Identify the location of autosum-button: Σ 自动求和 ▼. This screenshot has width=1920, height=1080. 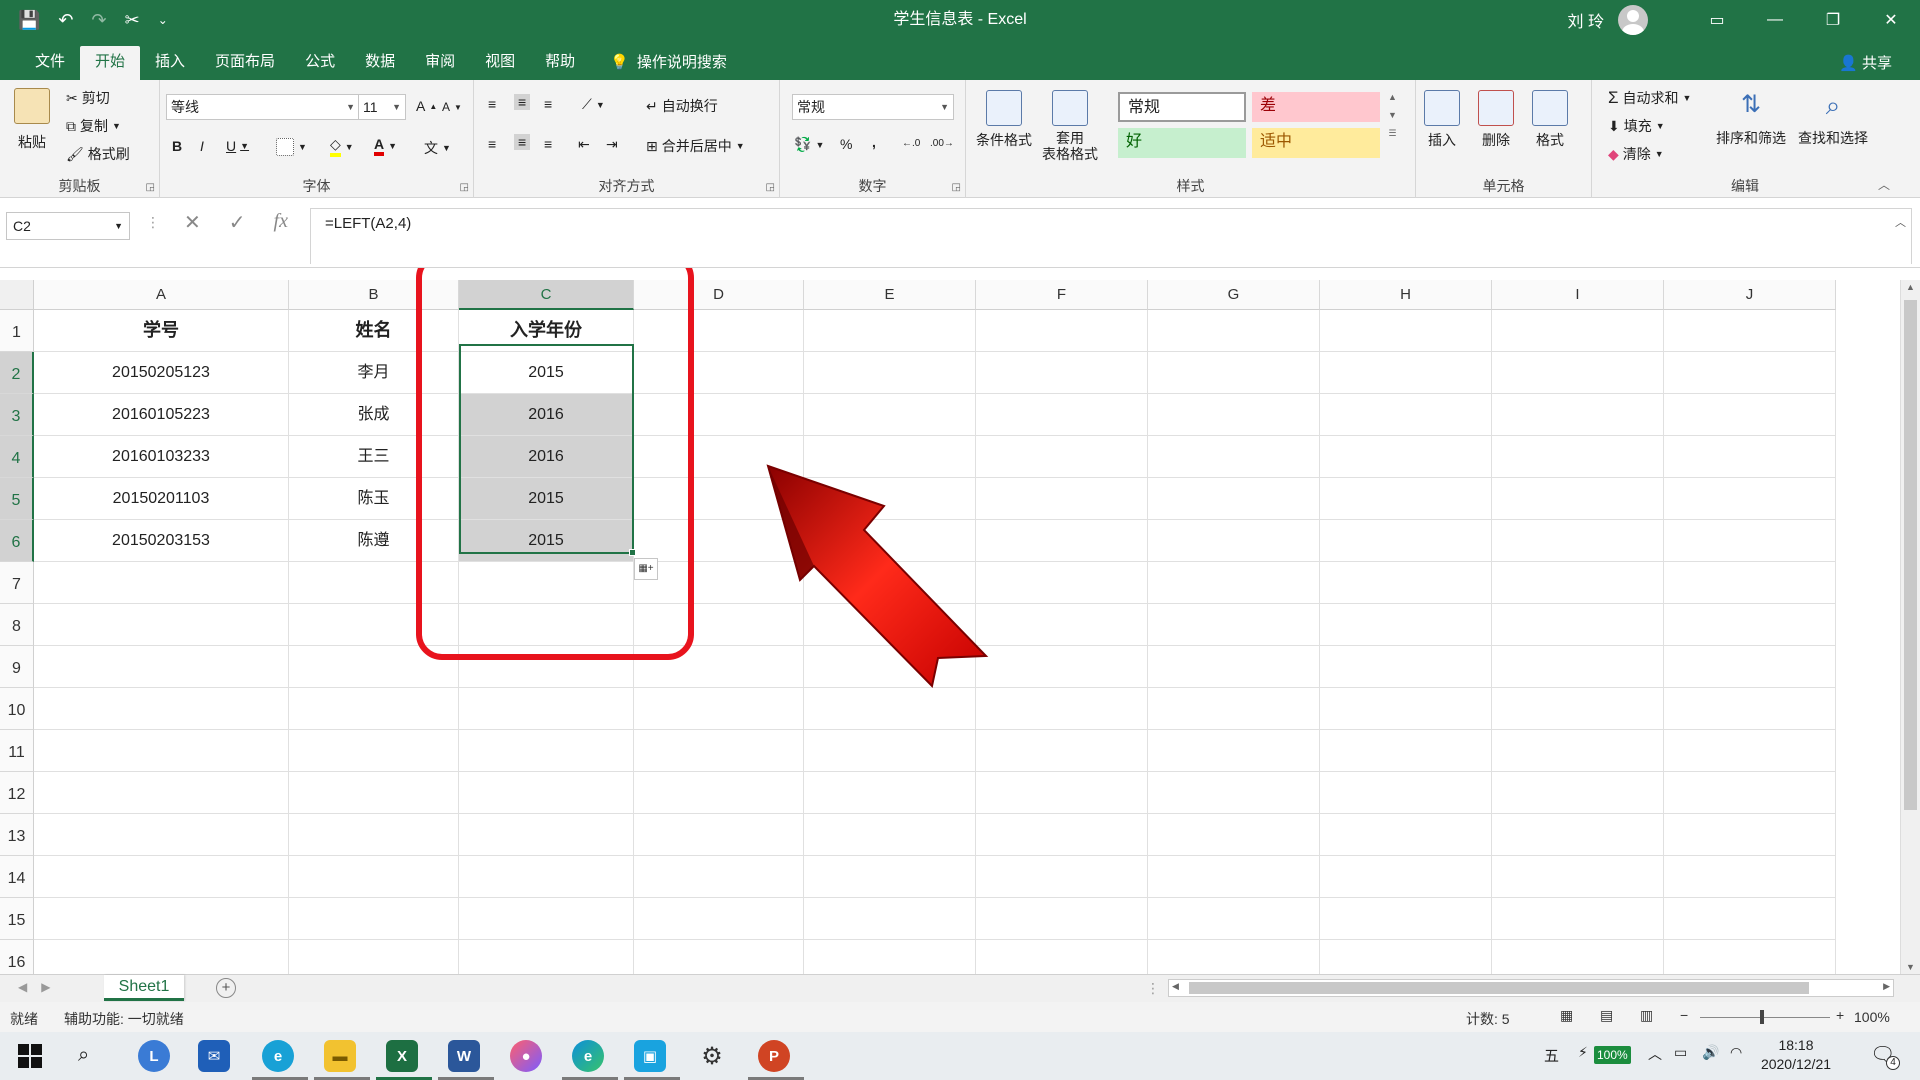
(1649, 98).